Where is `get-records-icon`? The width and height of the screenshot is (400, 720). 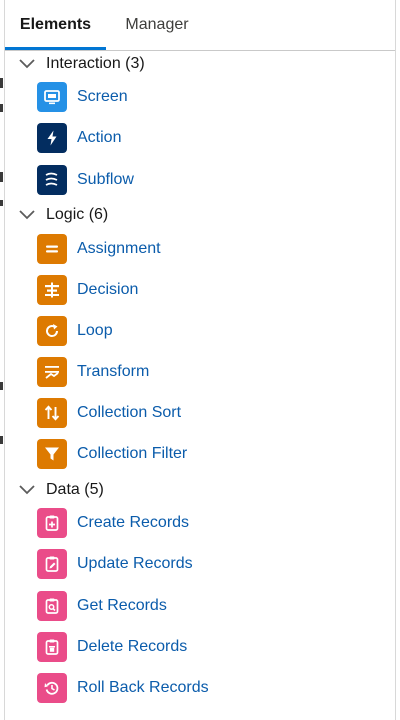 get-records-icon is located at coordinates (52, 606).